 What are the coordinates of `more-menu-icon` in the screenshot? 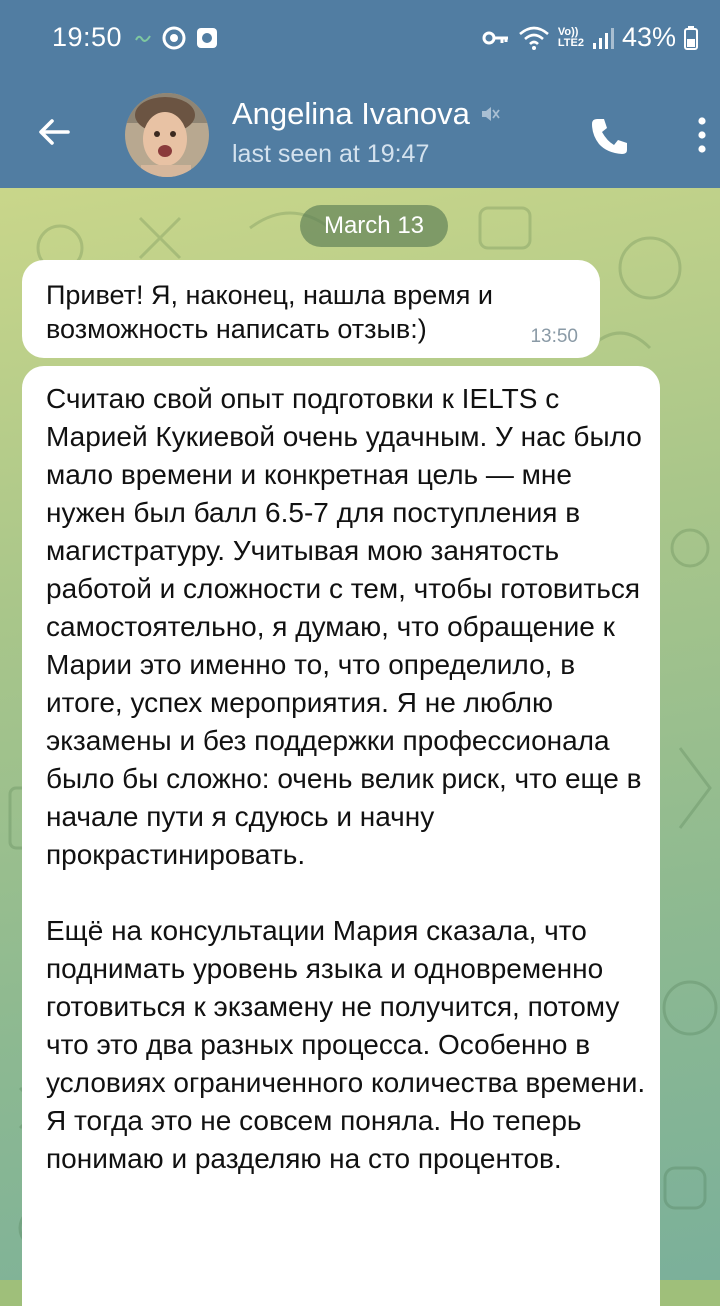 It's located at (702, 135).